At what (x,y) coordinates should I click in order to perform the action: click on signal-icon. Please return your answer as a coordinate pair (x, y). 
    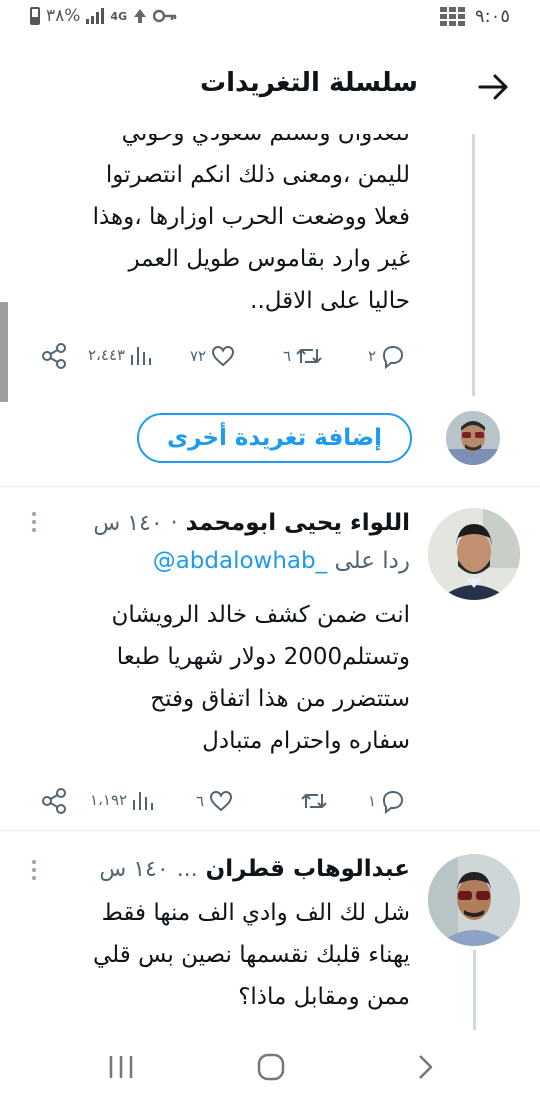
    Looking at the image, I should click on (95, 16).